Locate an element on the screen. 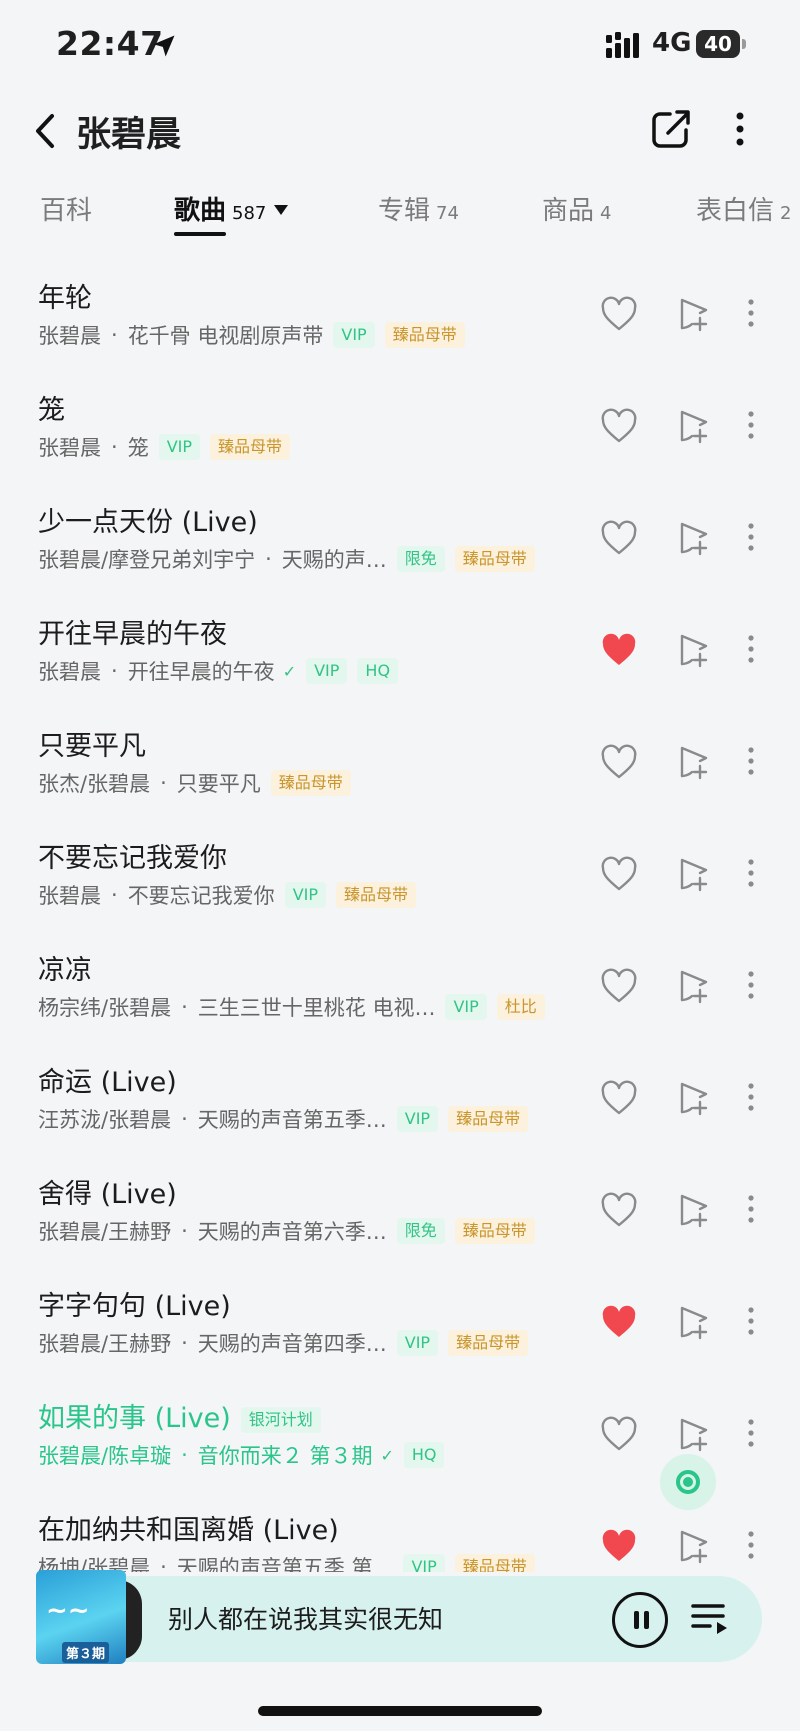 This screenshot has height=1731, width=800. tab-bar: 百科 歌曲 587 专辑 74 商品 4 表白信 2 is located at coordinates (400, 210).